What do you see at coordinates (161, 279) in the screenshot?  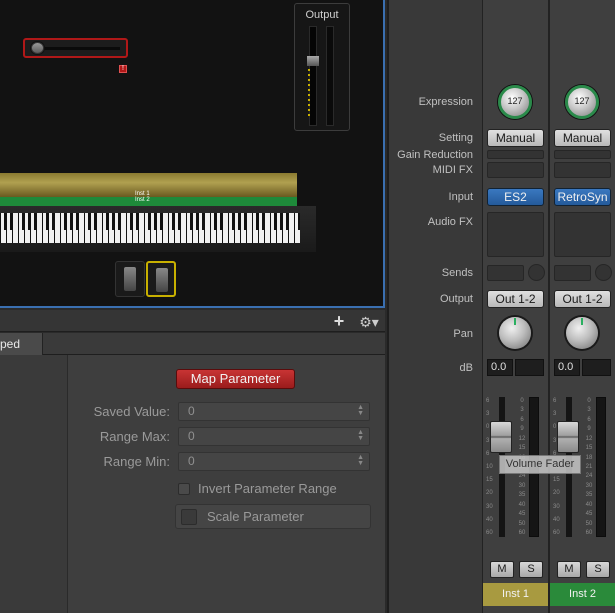 I see `expression-pedal-icon` at bounding box center [161, 279].